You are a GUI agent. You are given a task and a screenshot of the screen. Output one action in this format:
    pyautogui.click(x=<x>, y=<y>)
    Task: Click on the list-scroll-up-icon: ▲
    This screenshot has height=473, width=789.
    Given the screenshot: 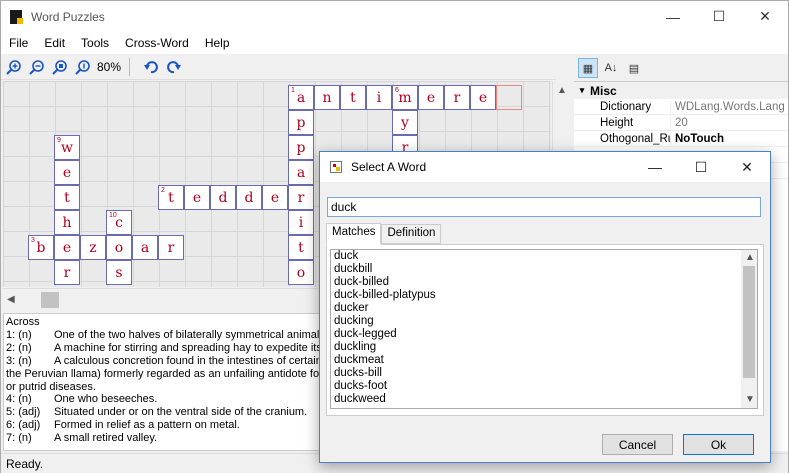 What is the action you would take?
    pyautogui.click(x=750, y=257)
    